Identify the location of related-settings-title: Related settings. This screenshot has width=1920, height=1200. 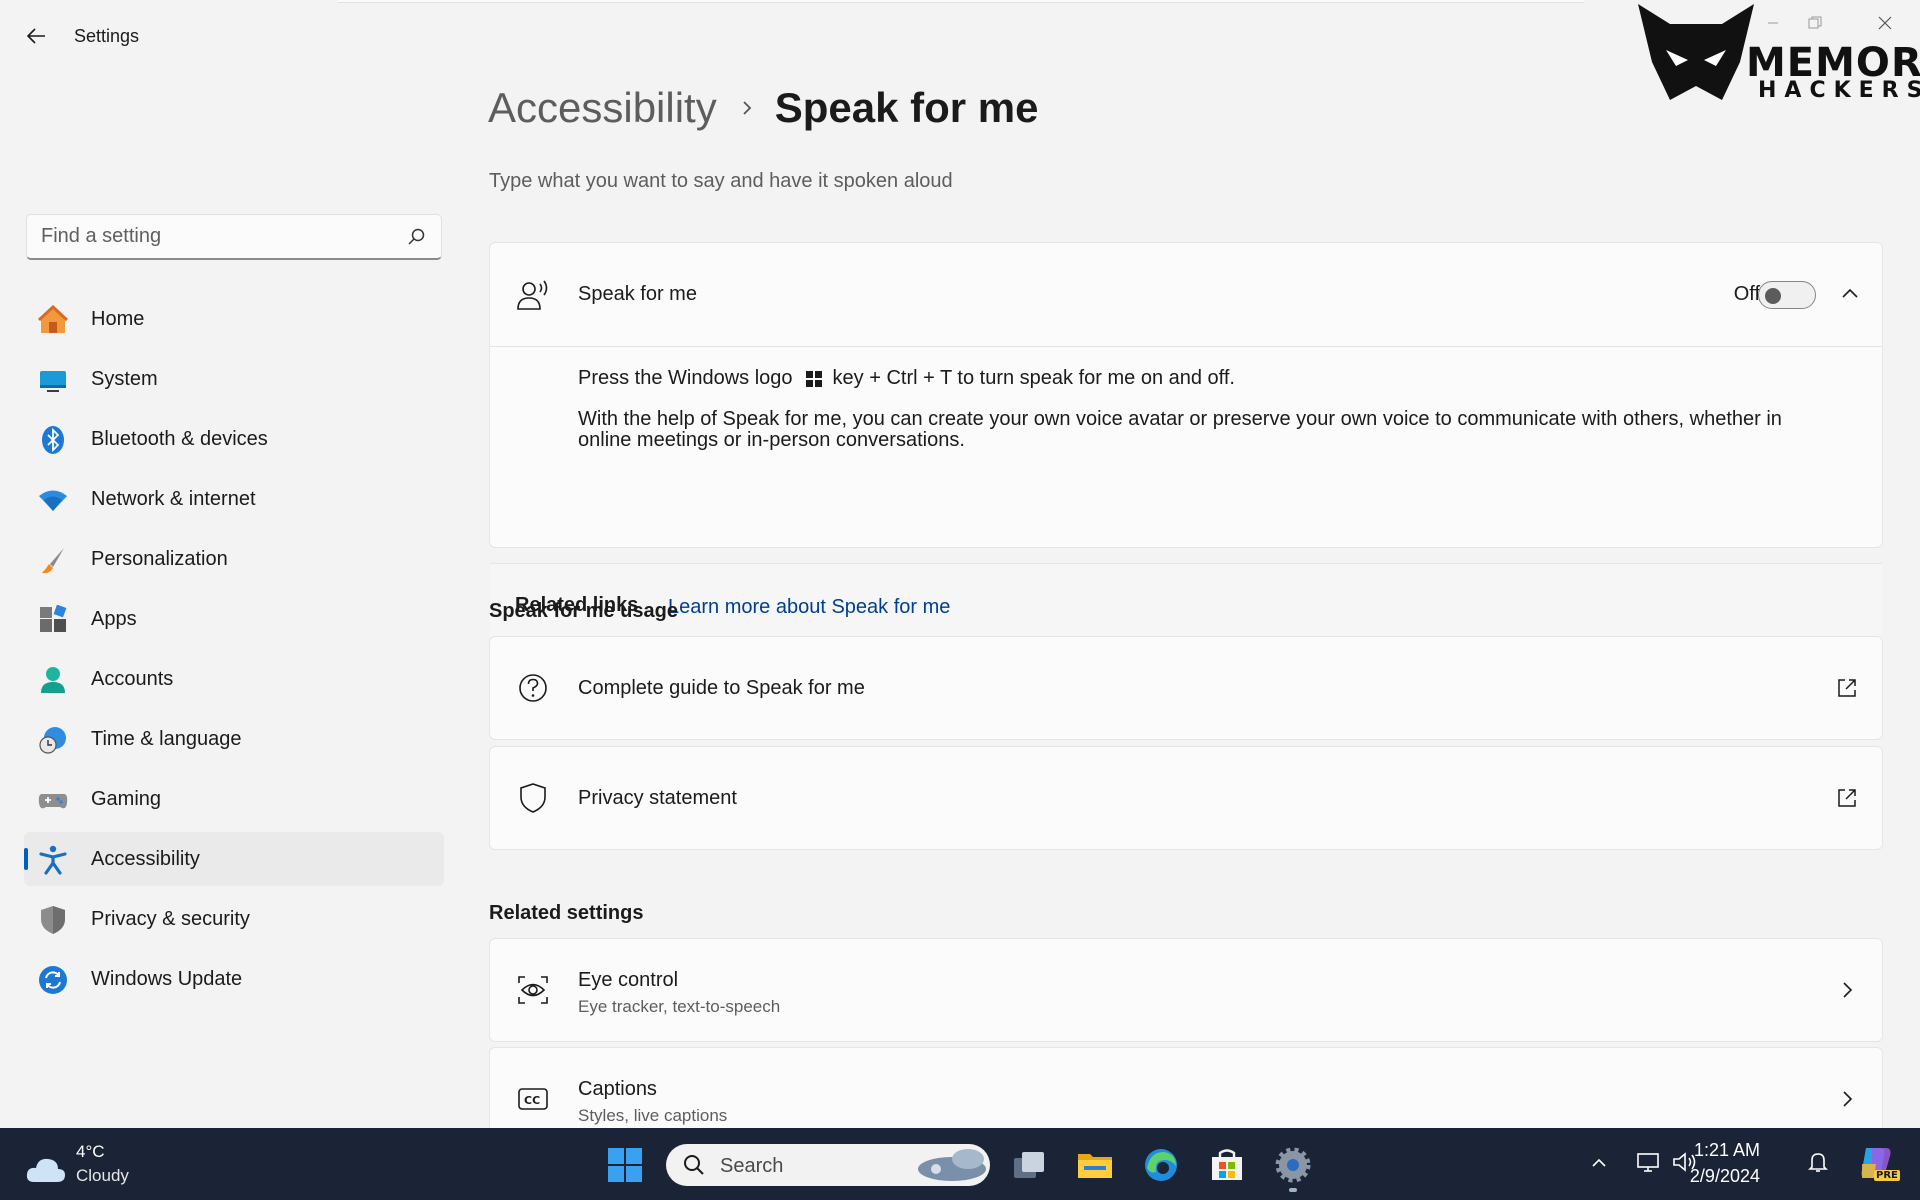
(566, 913).